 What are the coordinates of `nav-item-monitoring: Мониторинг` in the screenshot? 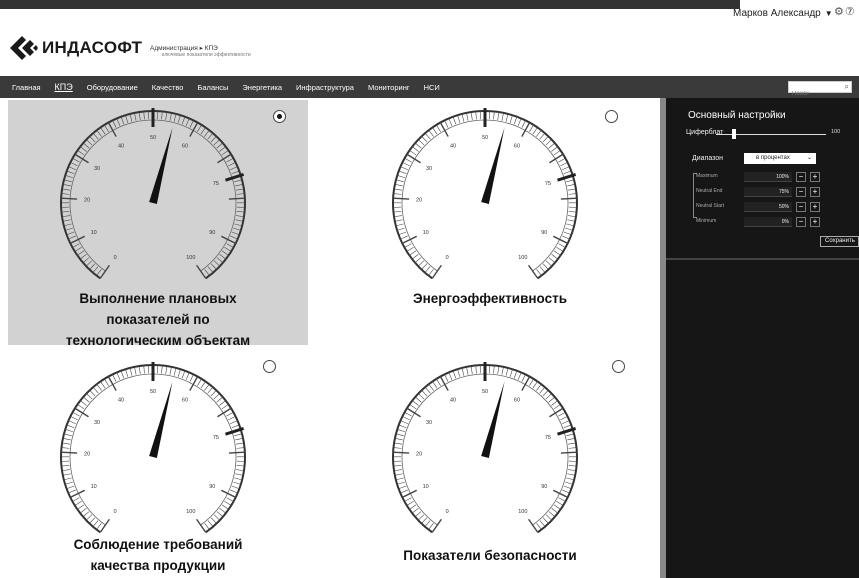 It's located at (389, 87).